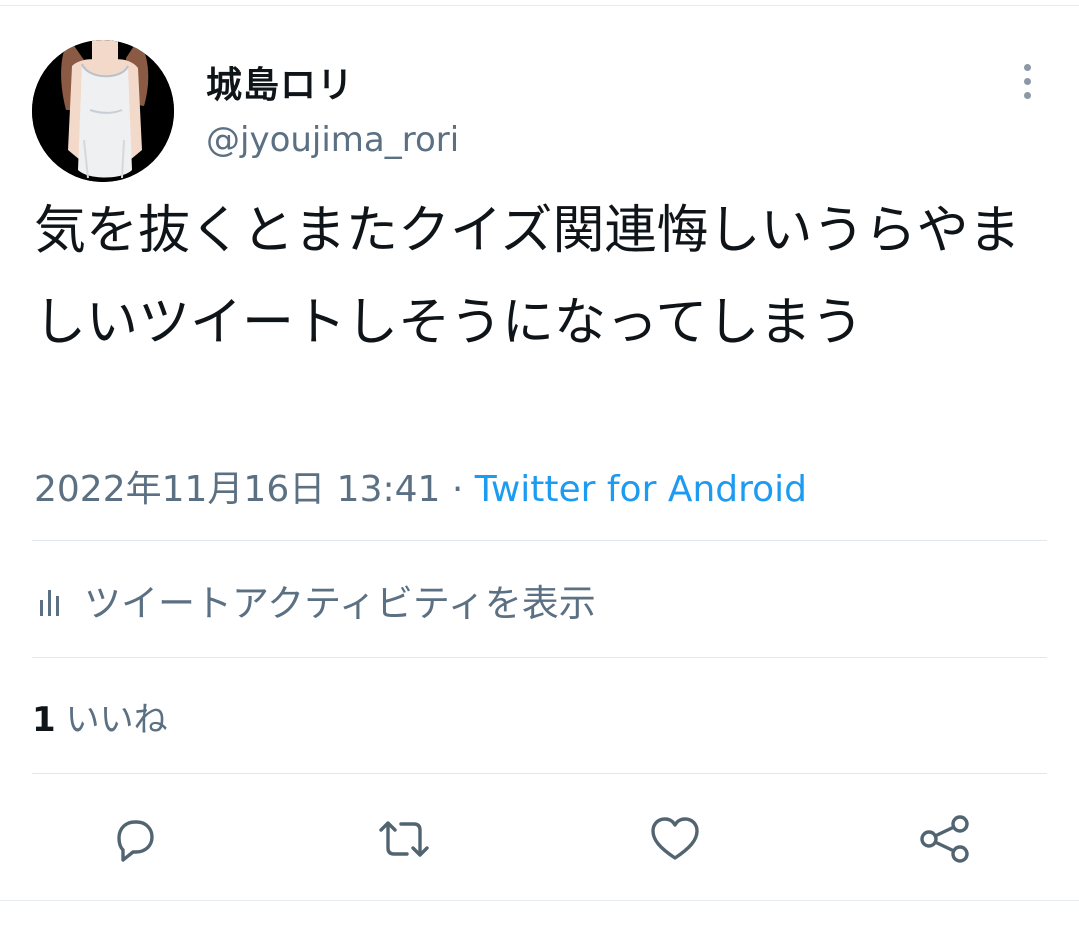 Image resolution: width=1079 pixels, height=936 pixels. I want to click on avatar, so click(103, 111).